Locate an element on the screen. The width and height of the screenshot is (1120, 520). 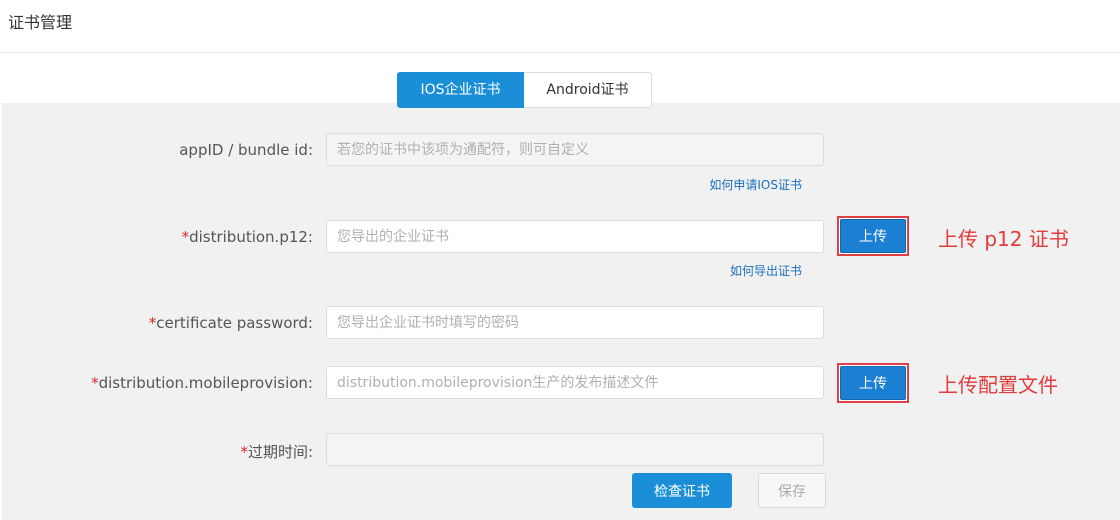
expiry-input is located at coordinates (575, 449).